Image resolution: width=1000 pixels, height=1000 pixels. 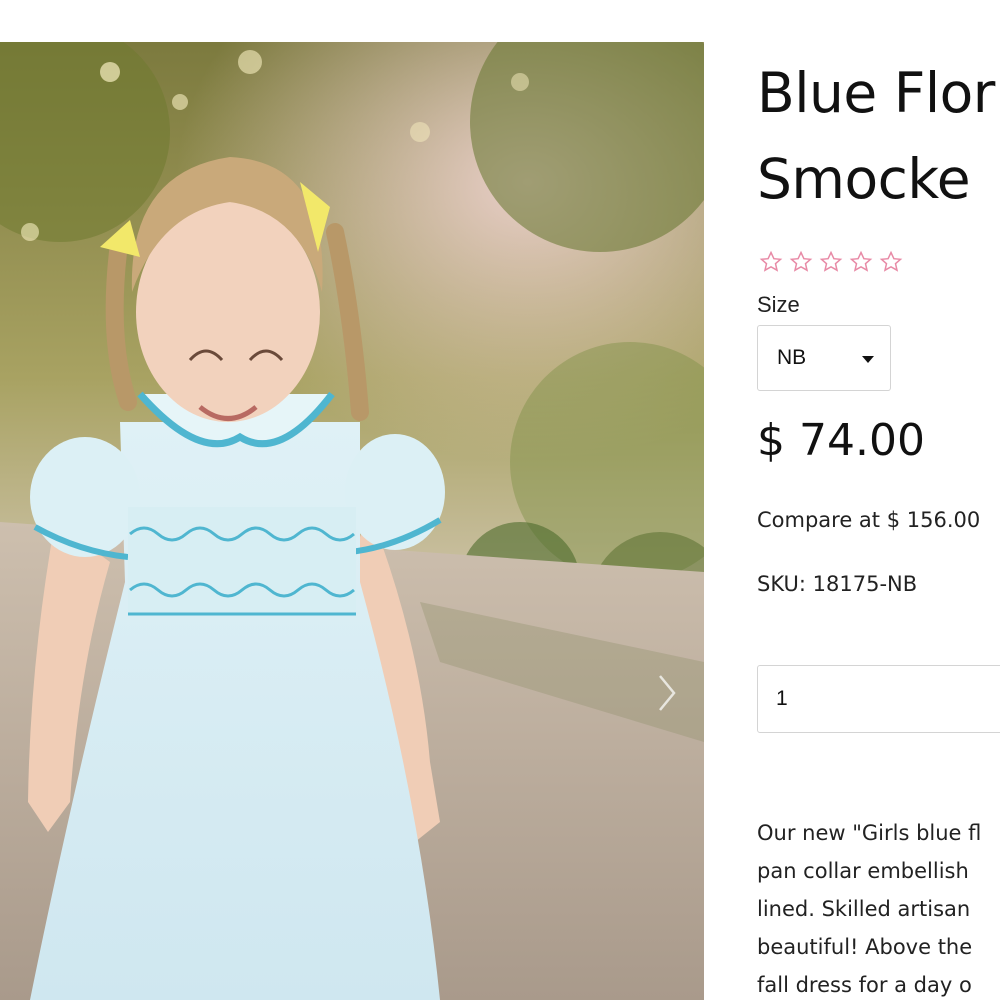 What do you see at coordinates (864, 909) in the screenshot?
I see `description-line: lined. Skilled artisan` at bounding box center [864, 909].